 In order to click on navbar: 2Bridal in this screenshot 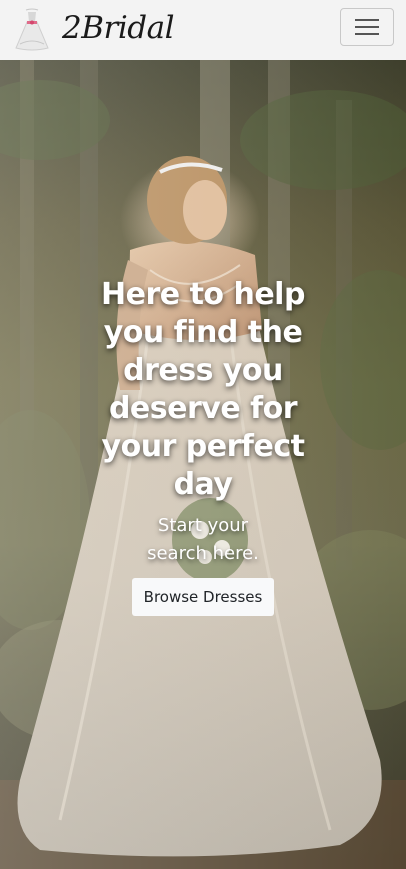, I will do `click(203, 30)`.